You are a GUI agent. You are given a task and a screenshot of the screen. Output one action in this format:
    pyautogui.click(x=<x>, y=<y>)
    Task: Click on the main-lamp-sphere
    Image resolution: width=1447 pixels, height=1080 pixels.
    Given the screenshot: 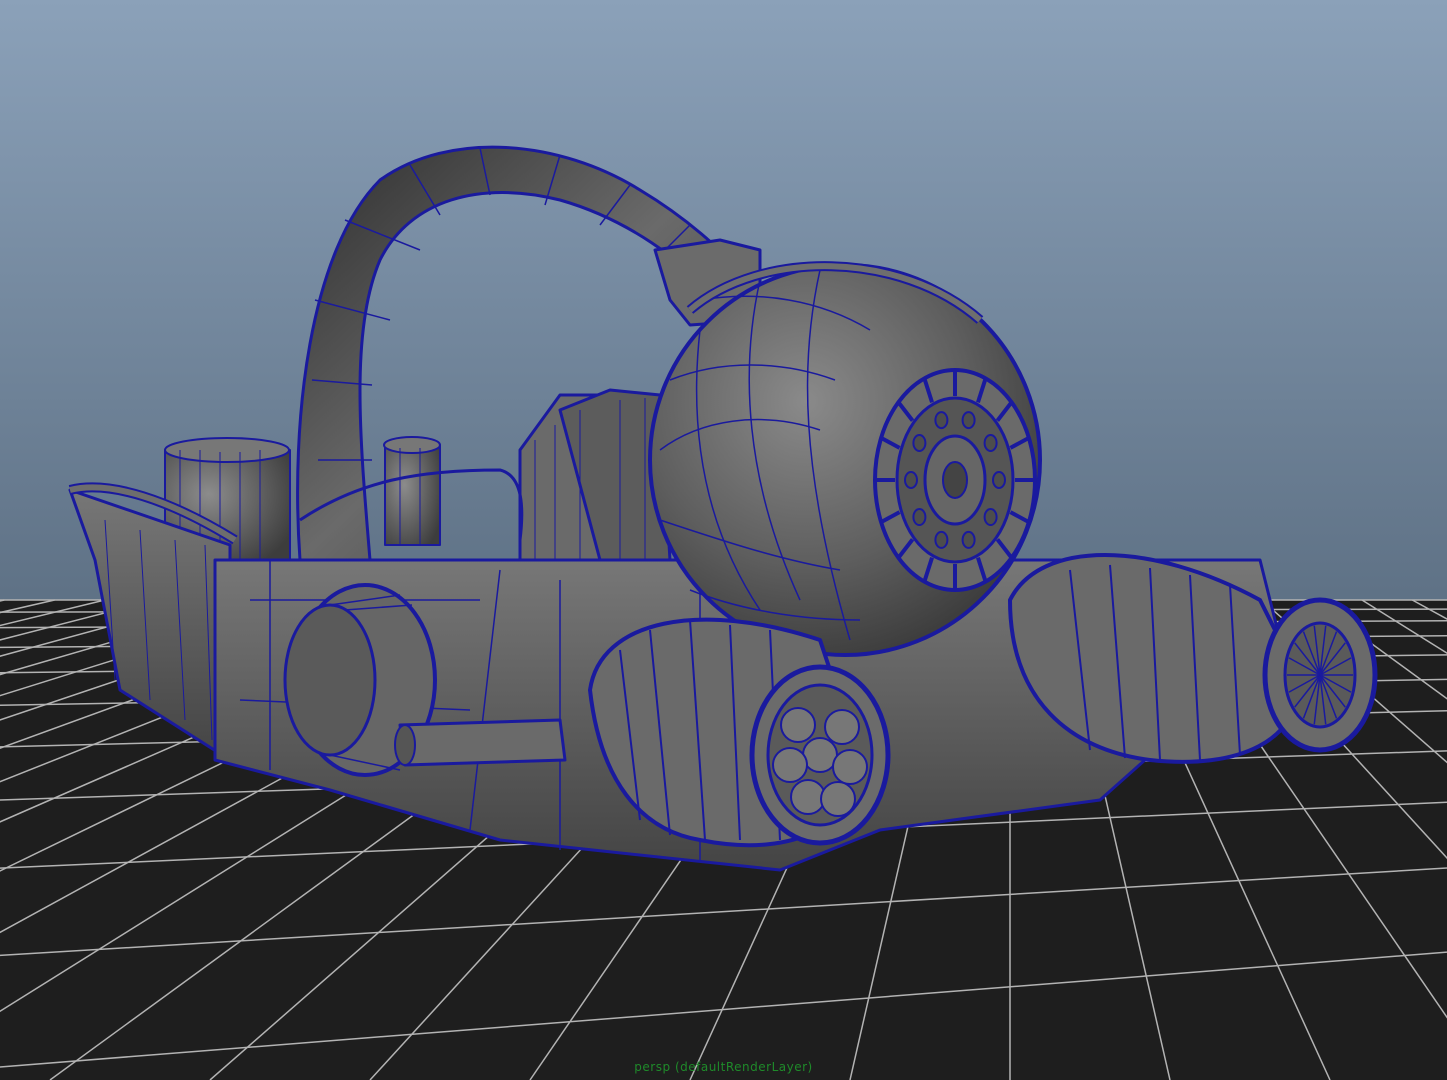 What is the action you would take?
    pyautogui.click(x=845, y=459)
    